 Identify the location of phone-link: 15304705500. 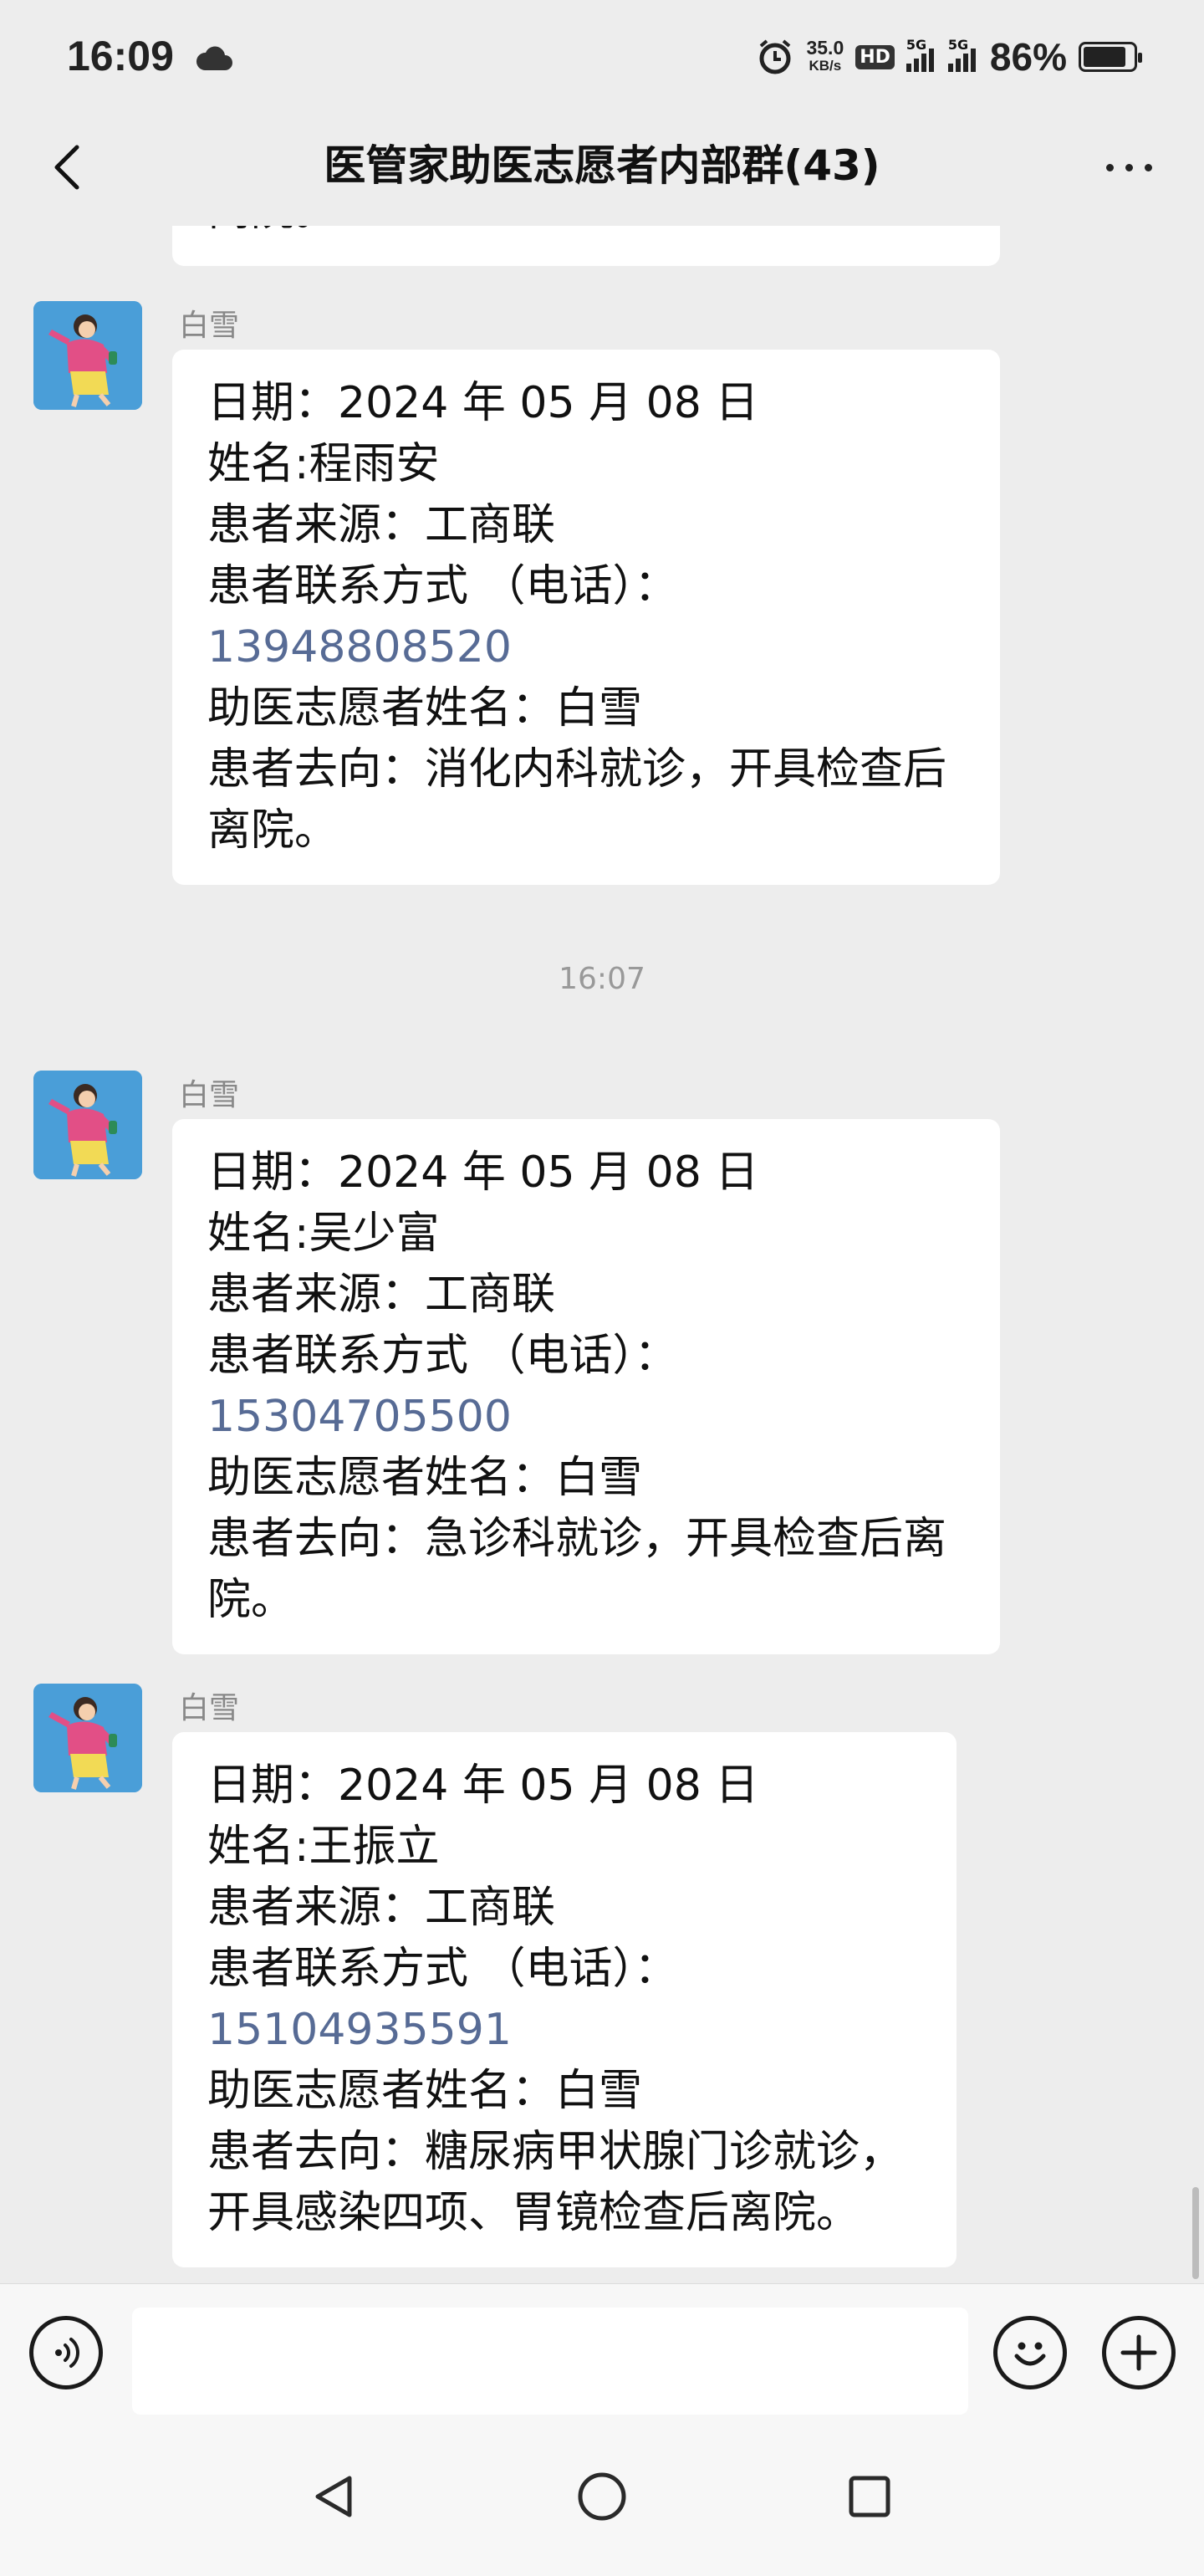
(587, 1417).